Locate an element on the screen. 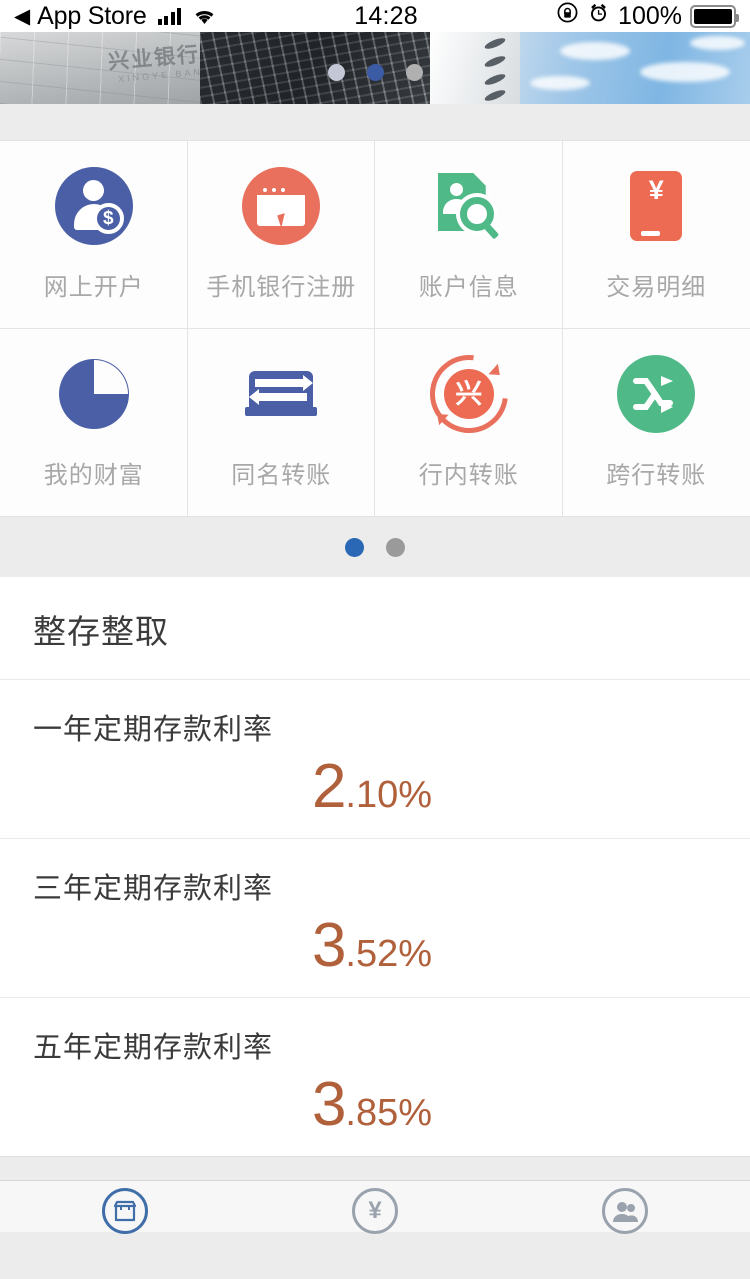  transaction-detail-icon: ¥ is located at coordinates (656, 206).